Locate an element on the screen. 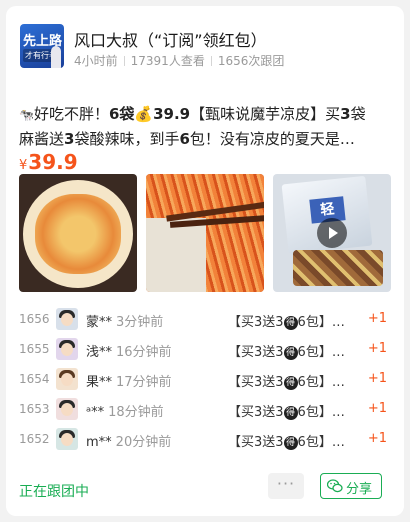 The width and height of the screenshot is (410, 522). follower-number: 1656 is located at coordinates (34, 319).